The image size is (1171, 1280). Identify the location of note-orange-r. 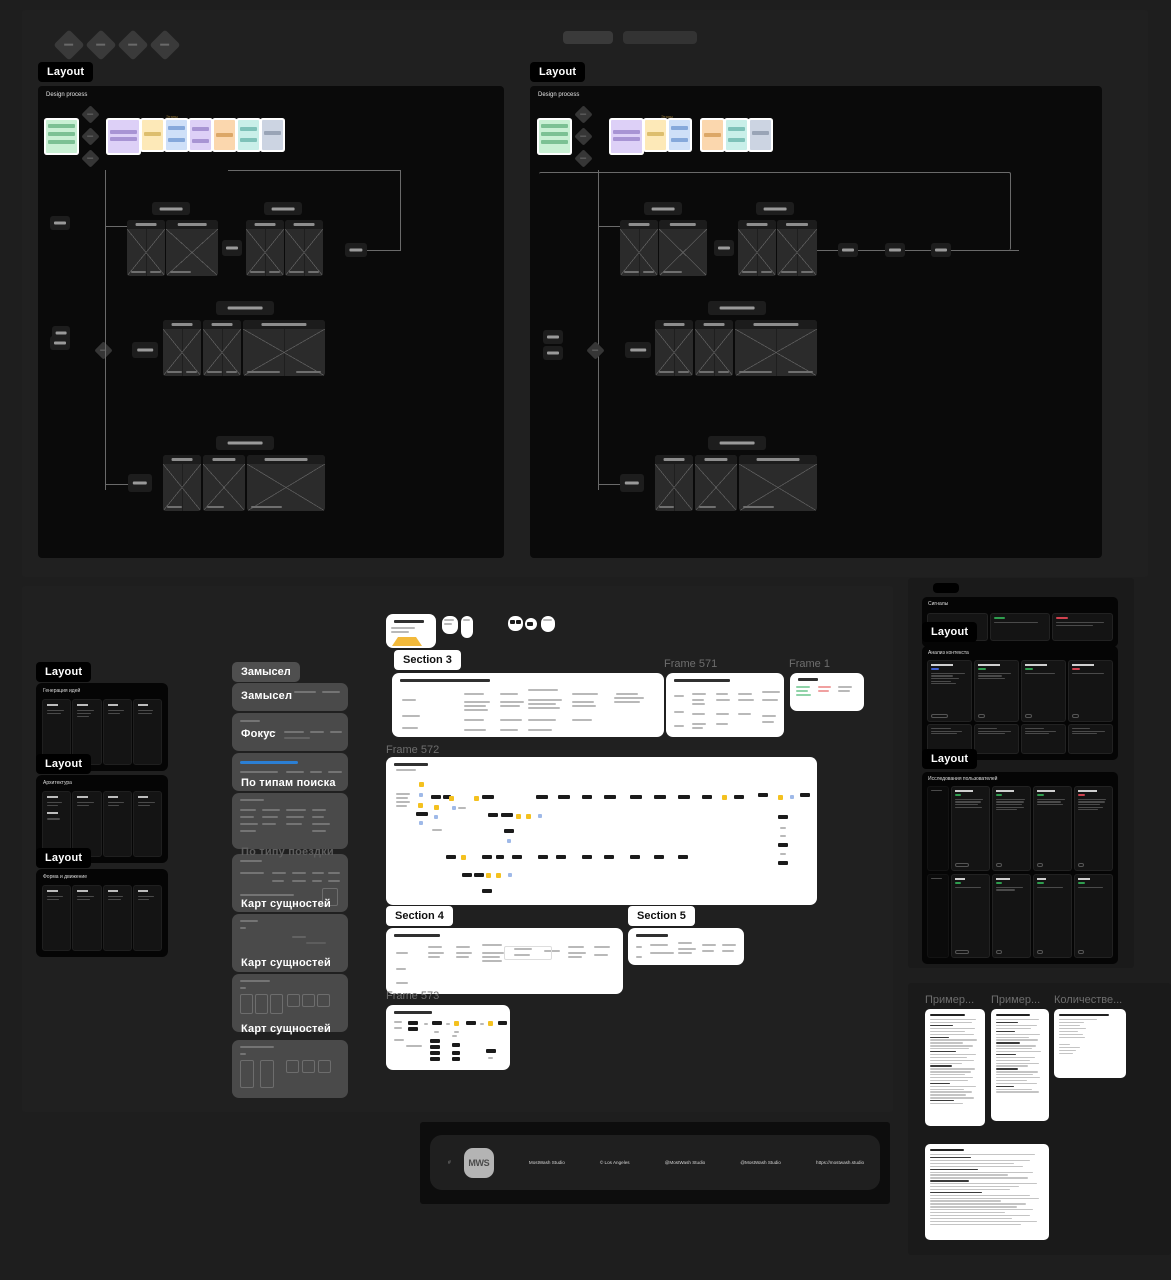
(712, 135).